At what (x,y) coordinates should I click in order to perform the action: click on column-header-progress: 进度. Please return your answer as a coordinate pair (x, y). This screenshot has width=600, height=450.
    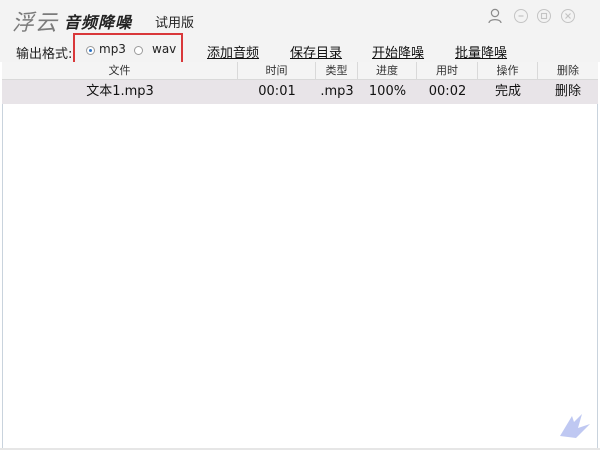
    Looking at the image, I should click on (387, 70).